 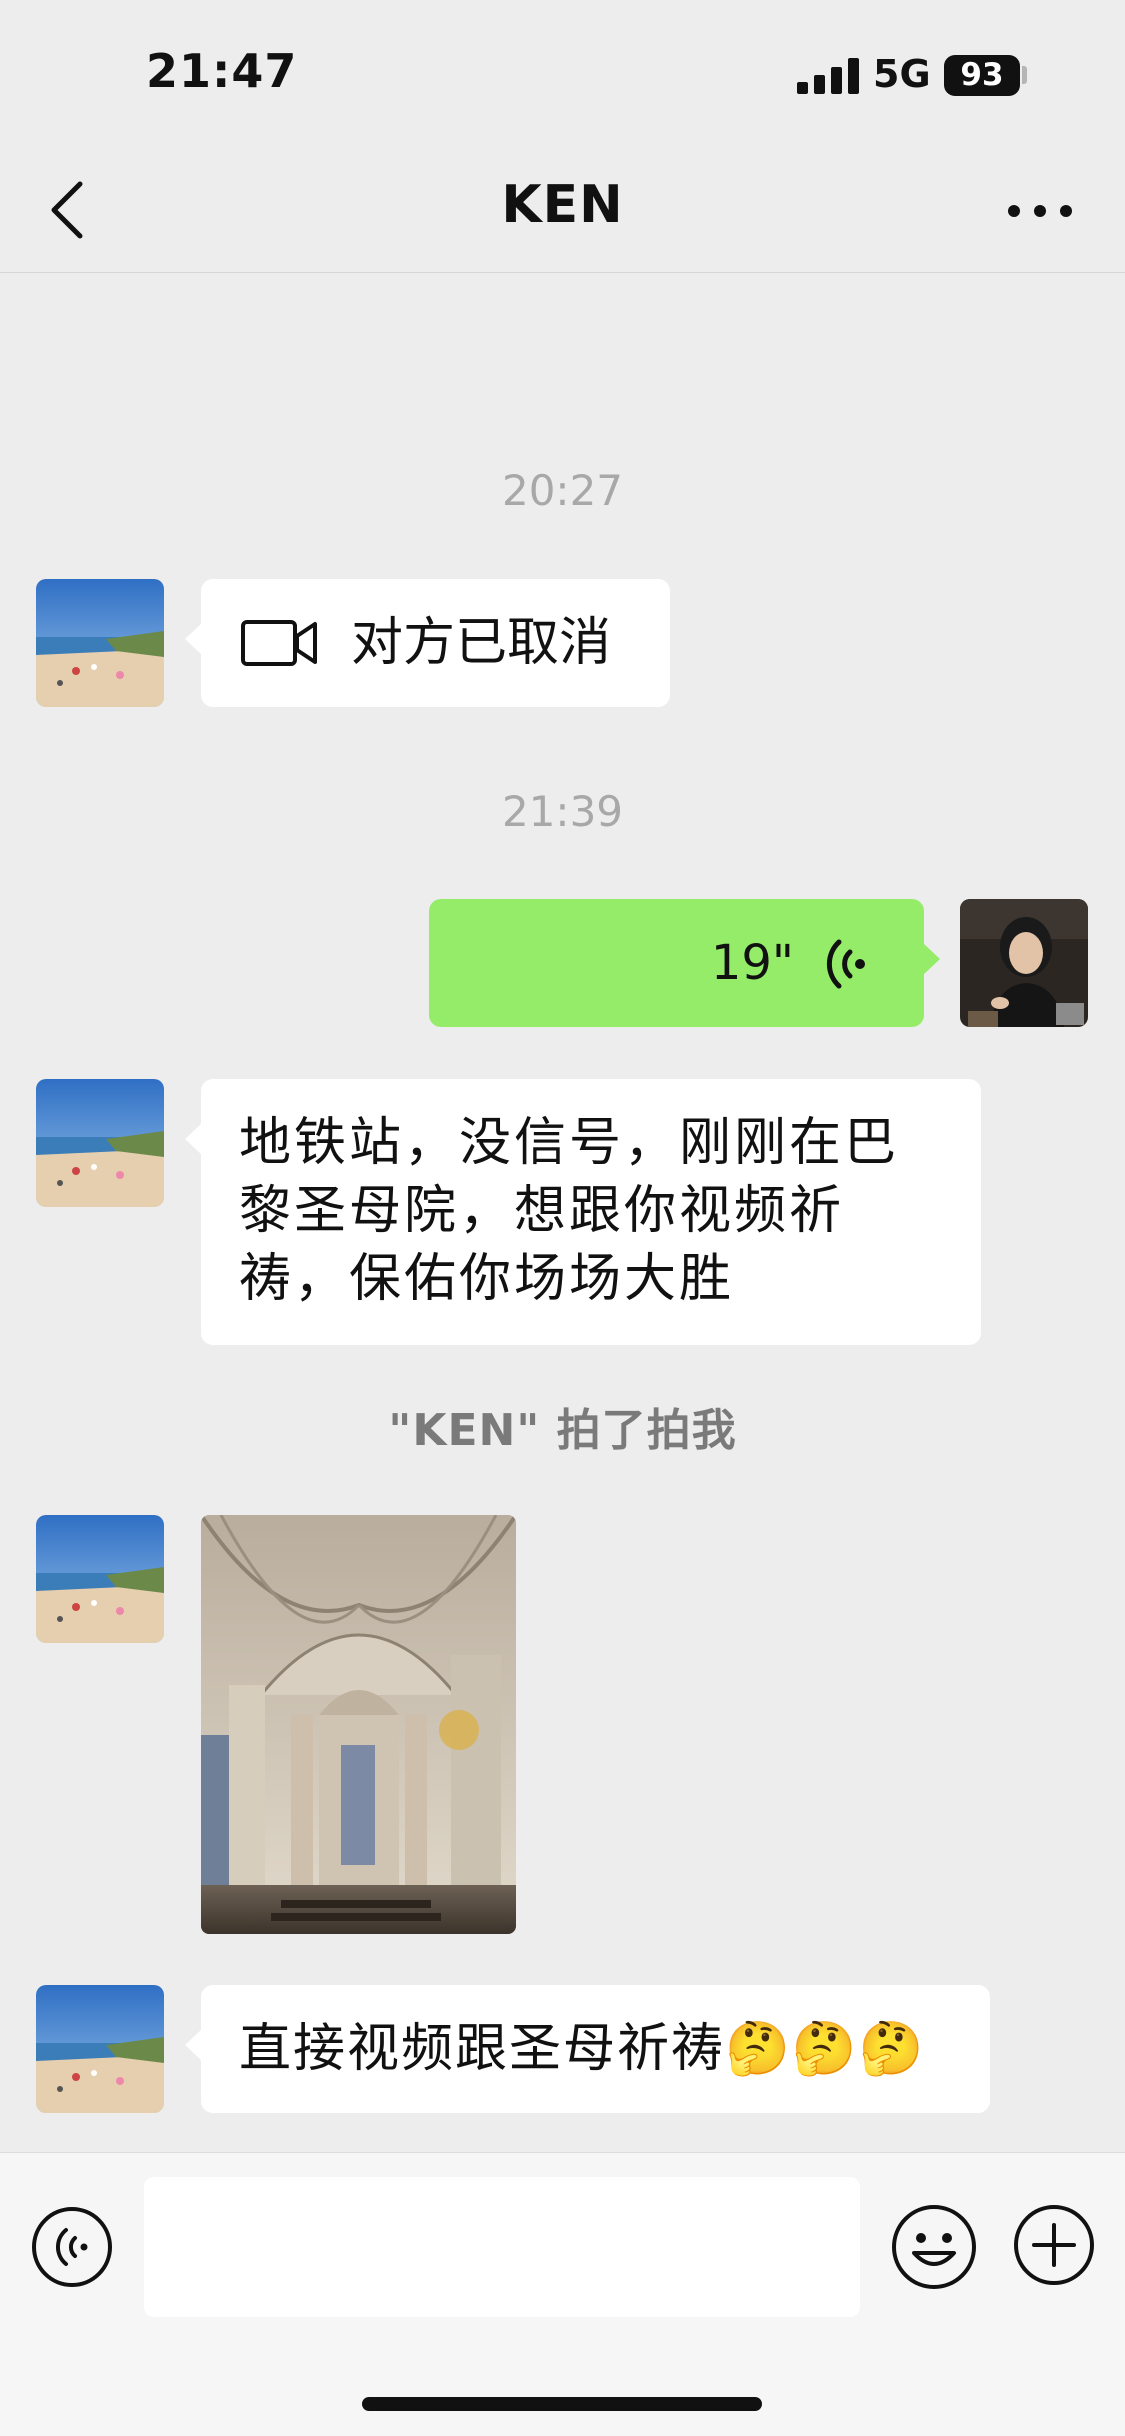 I want to click on my-avatar, so click(x=1024, y=963).